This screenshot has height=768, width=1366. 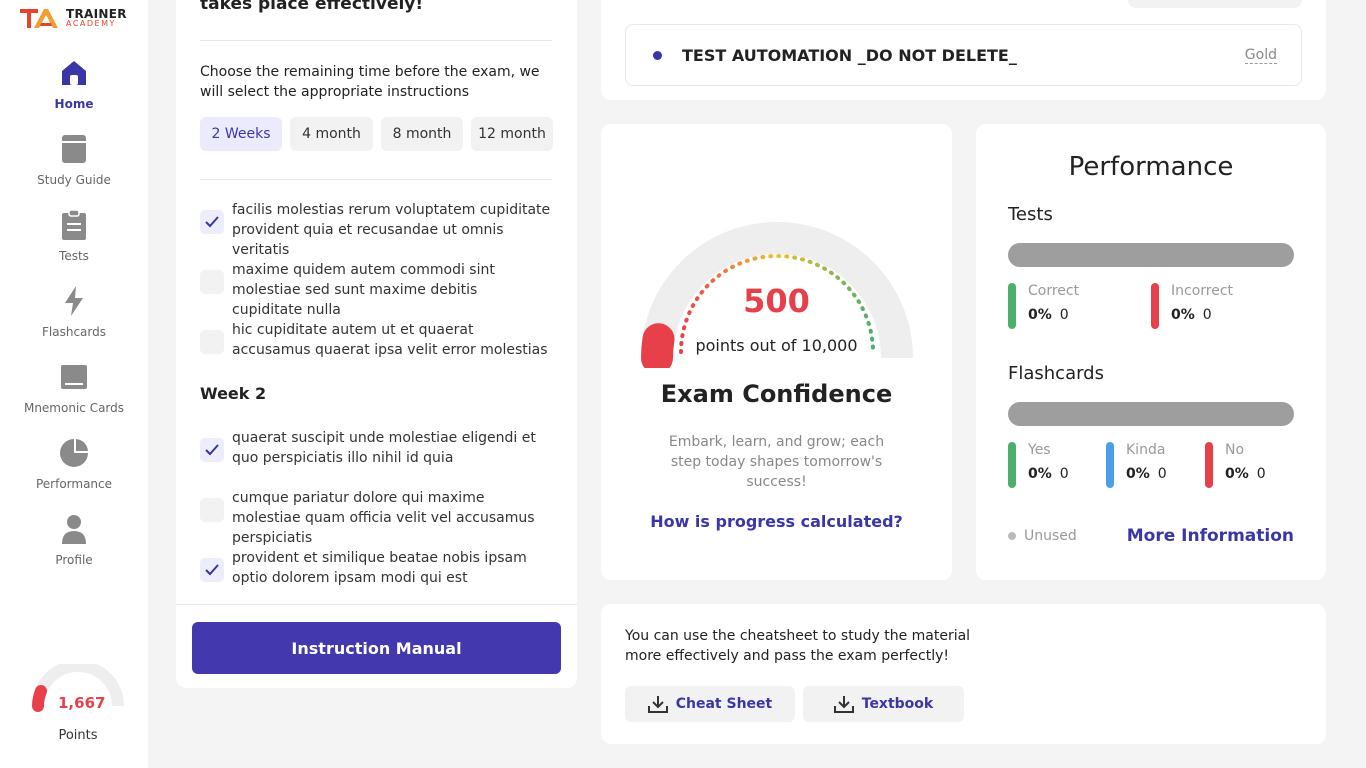 I want to click on stat-incorrect: Incorrect 0% 0, so click(x=1192, y=306).